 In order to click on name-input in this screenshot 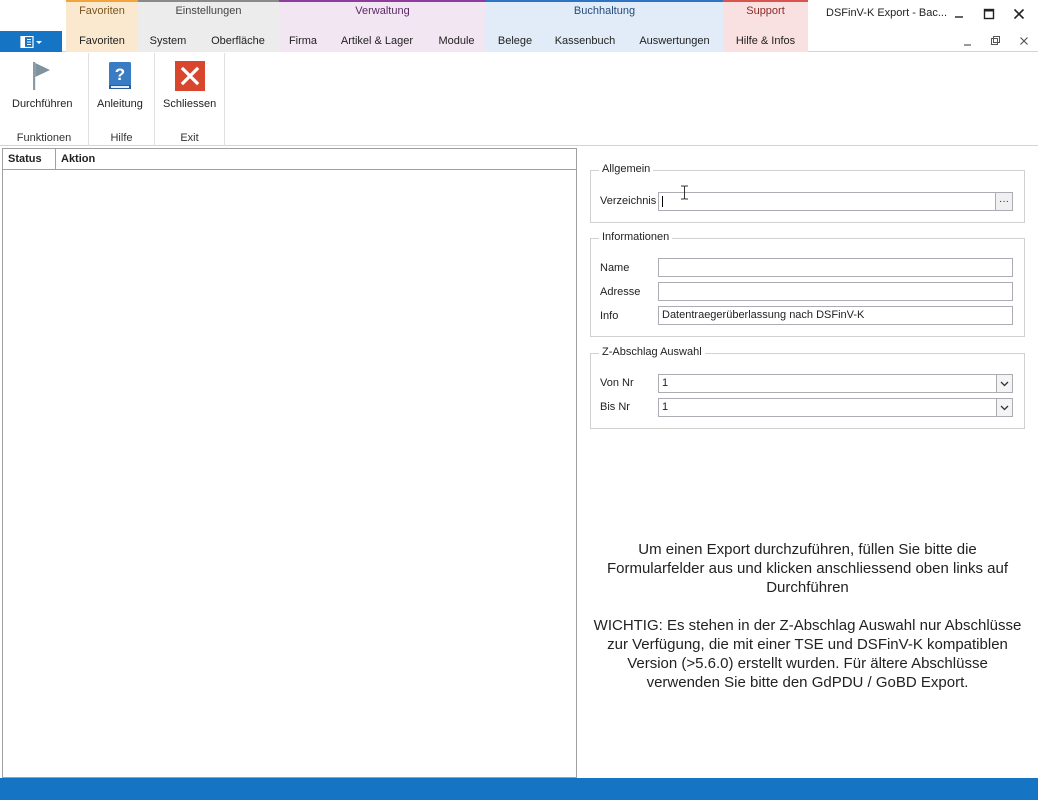, I will do `click(835, 267)`.